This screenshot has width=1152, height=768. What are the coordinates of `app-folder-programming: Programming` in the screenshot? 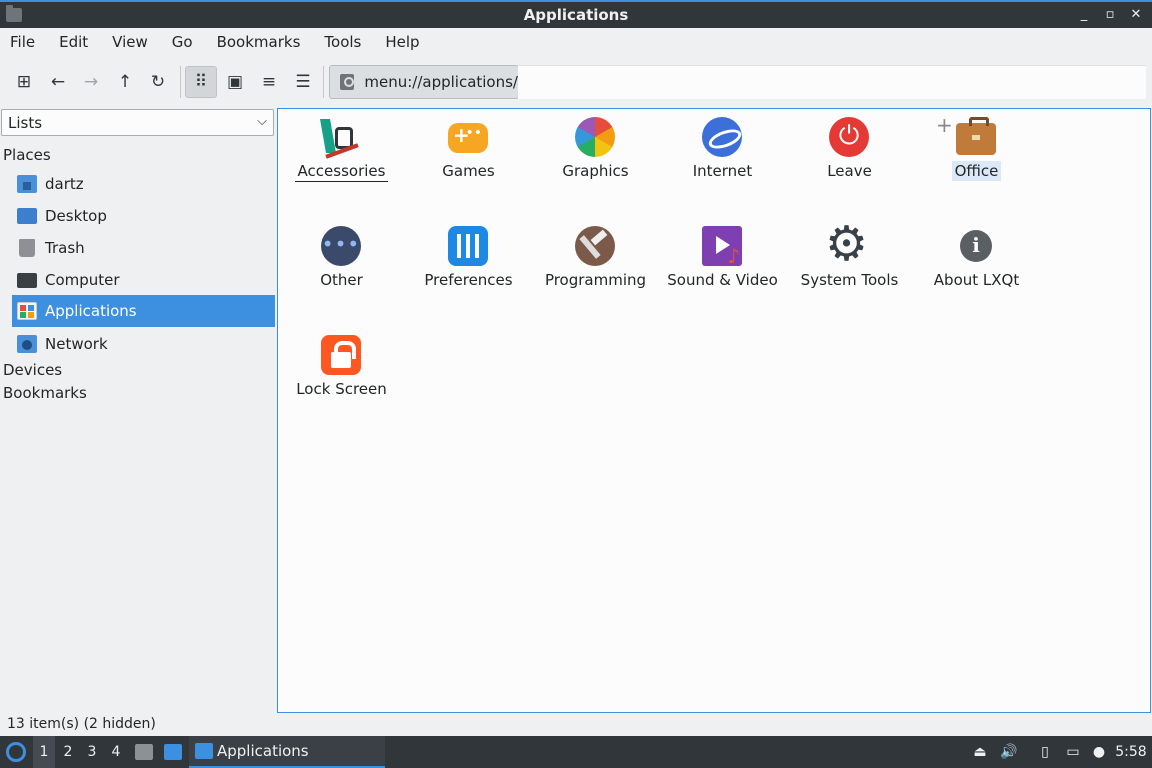 It's located at (595, 268).